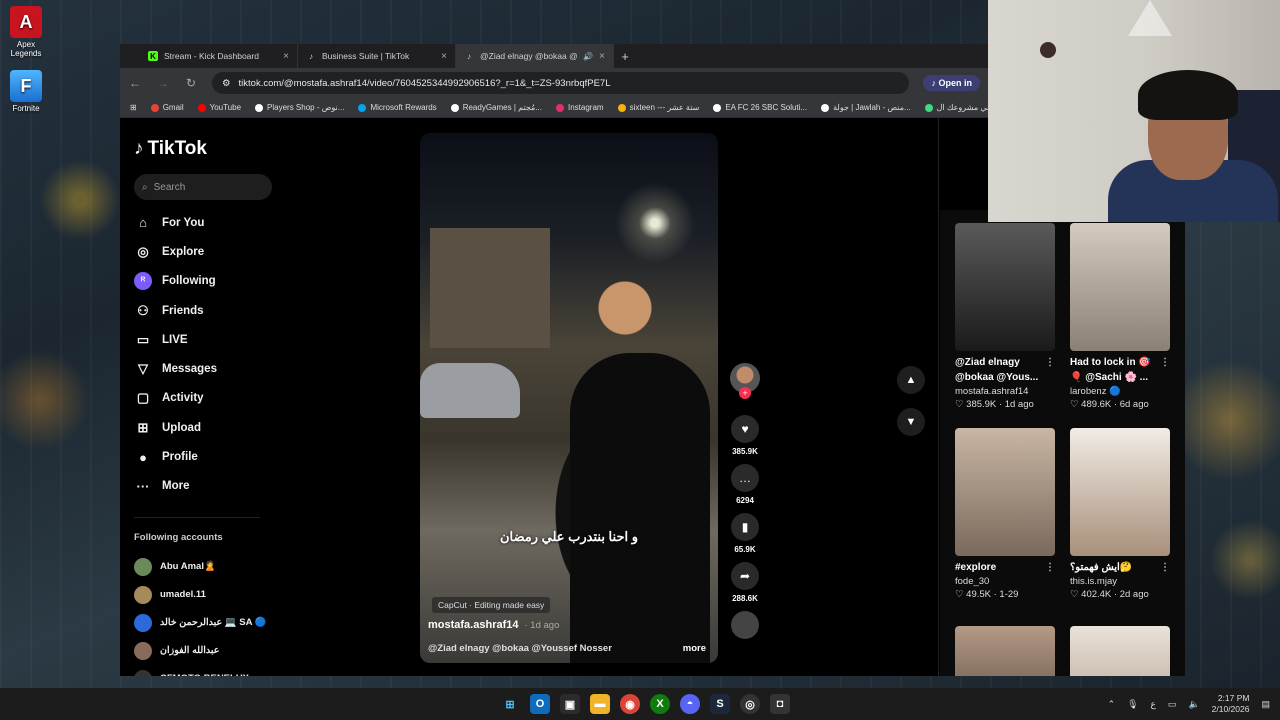  Describe the element at coordinates (745, 582) in the screenshot. I see `share-button: ➦ 288.6K` at that location.